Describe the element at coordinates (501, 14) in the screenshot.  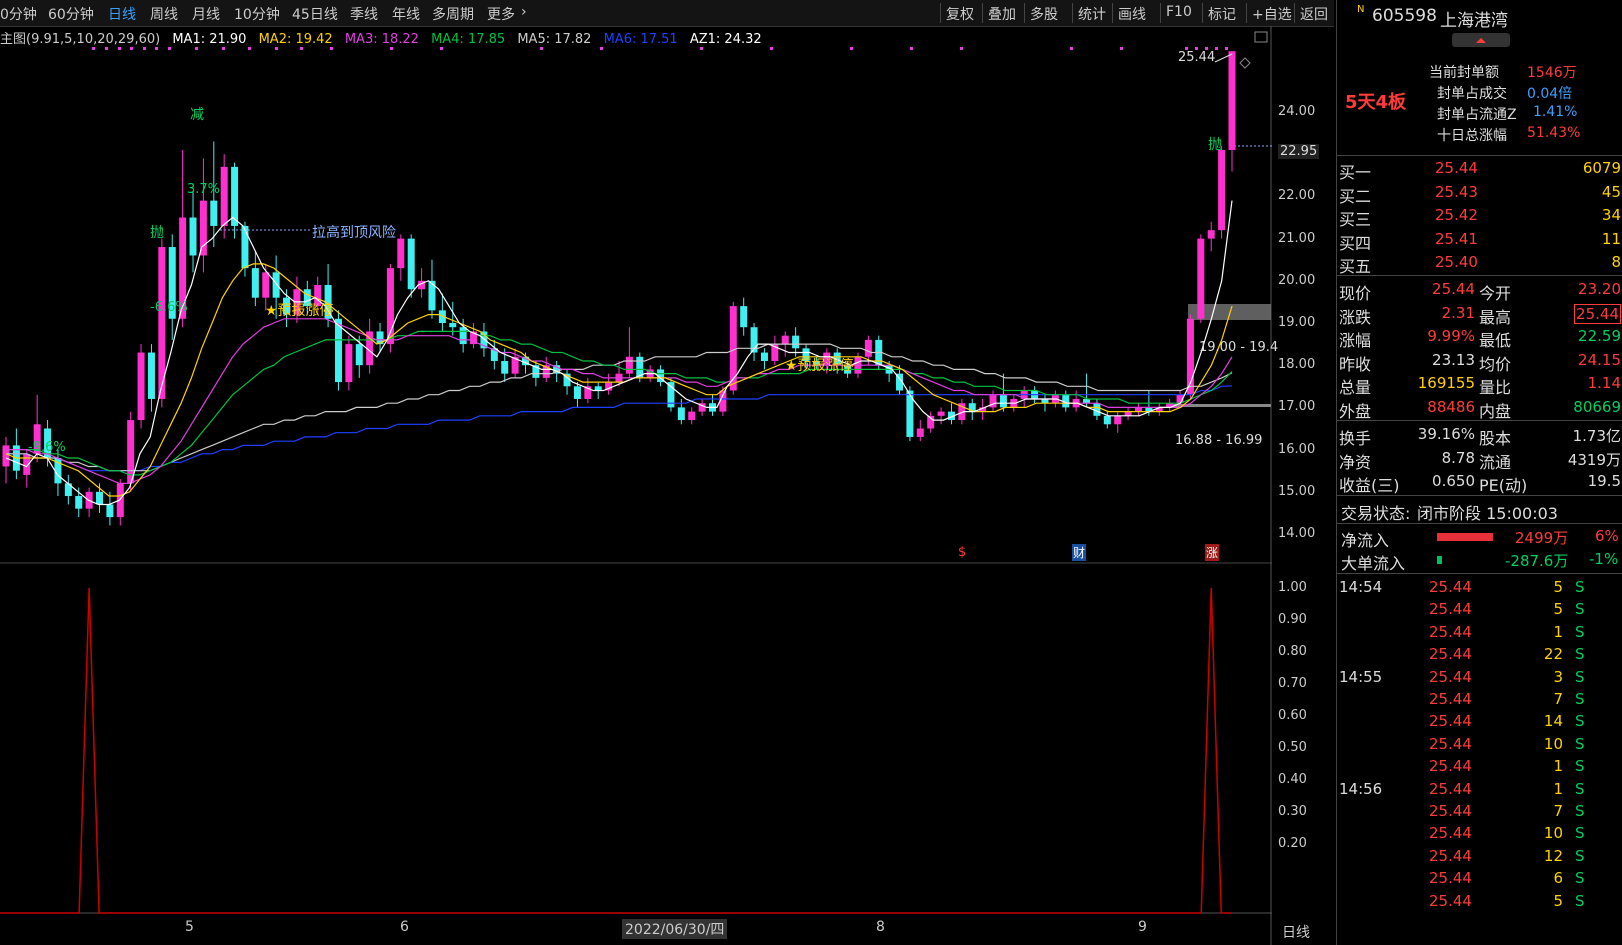
I see `period-tab: 更多` at that location.